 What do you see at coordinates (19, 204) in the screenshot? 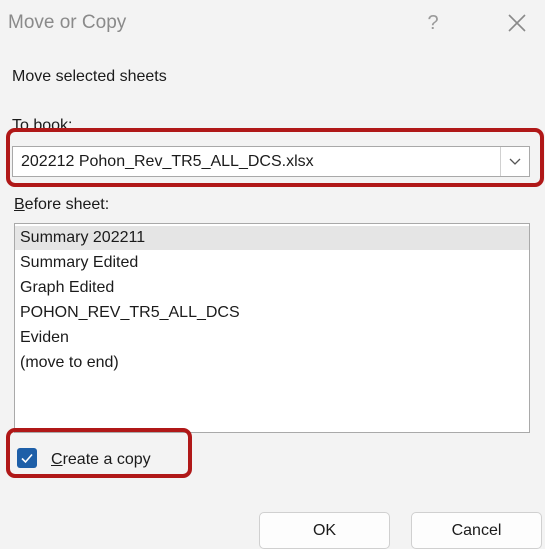
I see `before-sheet-label-accel: B` at bounding box center [19, 204].